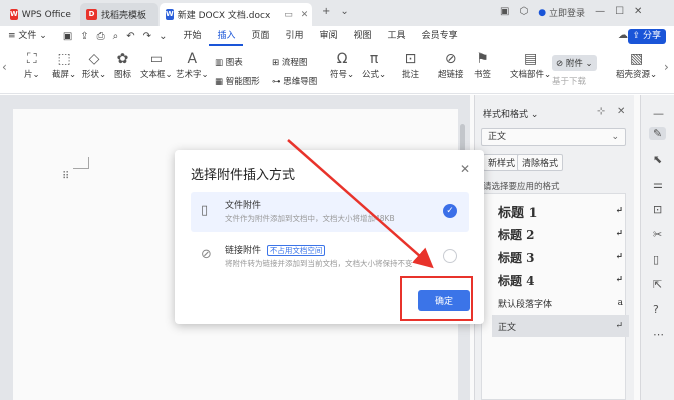 The image size is (674, 400). Describe the element at coordinates (360, 204) in the screenshot. I see `annotation-arrow` at that location.